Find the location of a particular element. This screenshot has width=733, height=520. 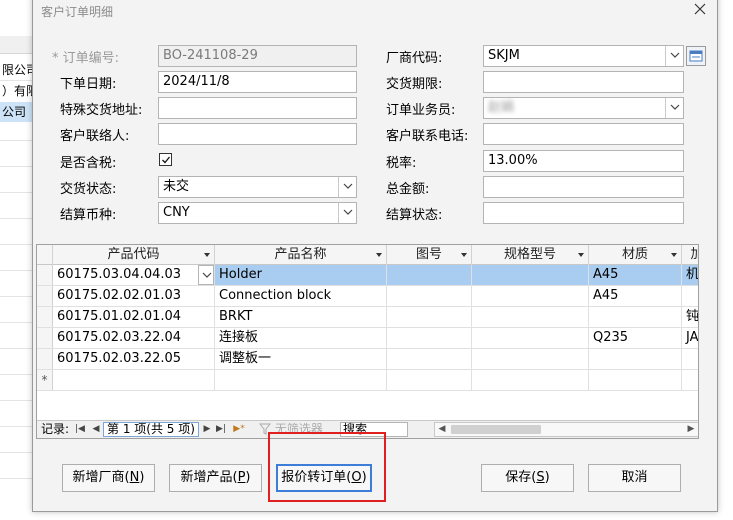

column-header-material: 材质 is located at coordinates (635, 255).